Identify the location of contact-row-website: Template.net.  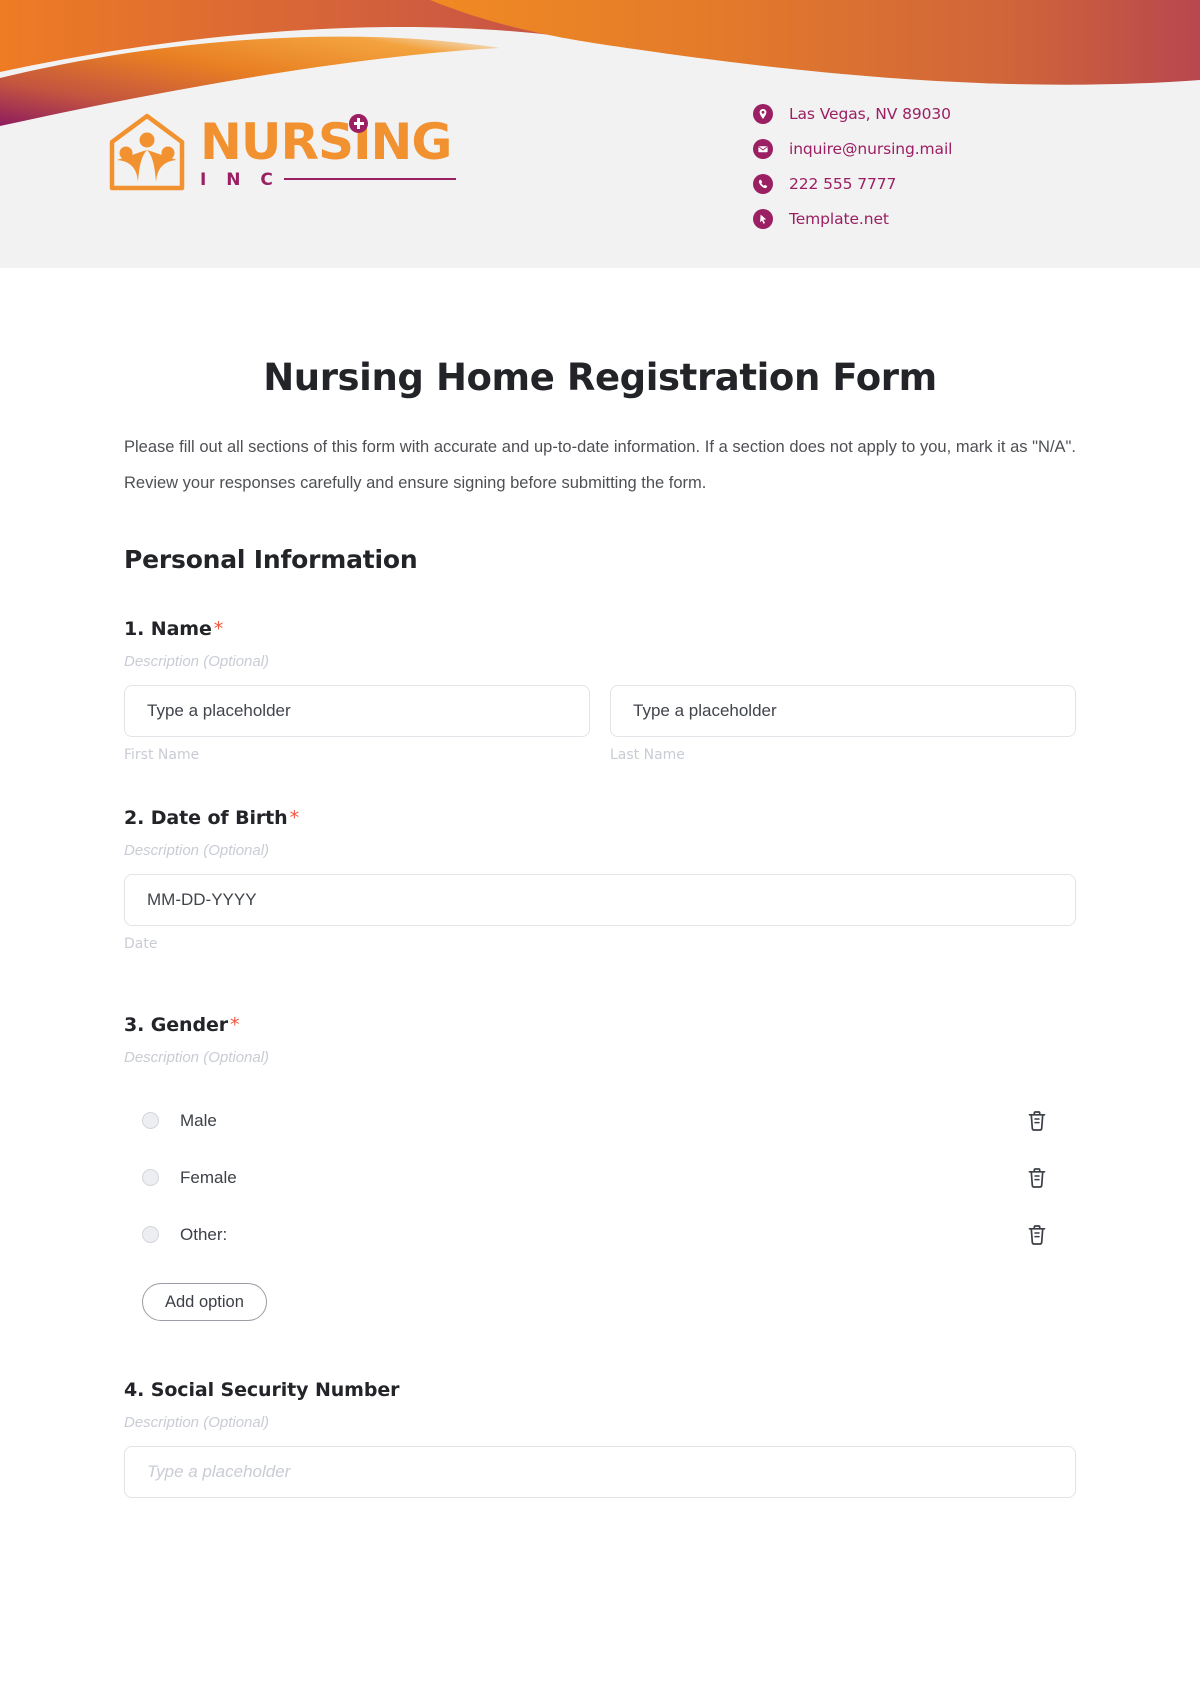
(852, 218).